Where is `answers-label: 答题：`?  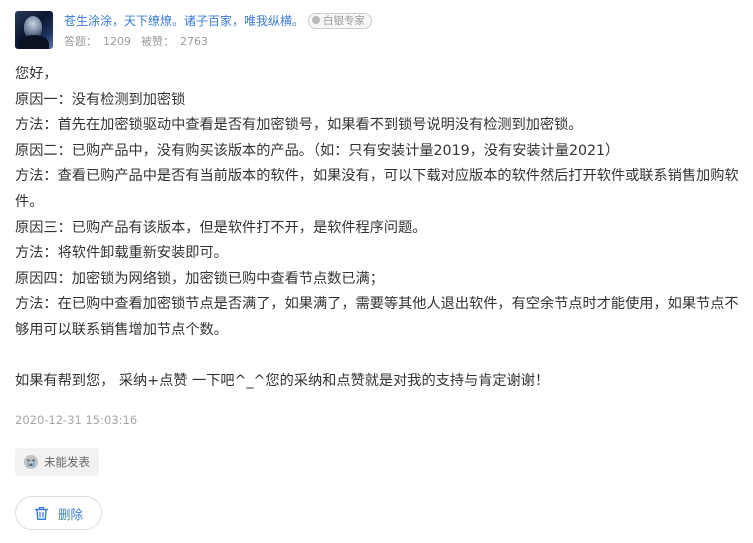
answers-label: 答题： is located at coordinates (80, 41).